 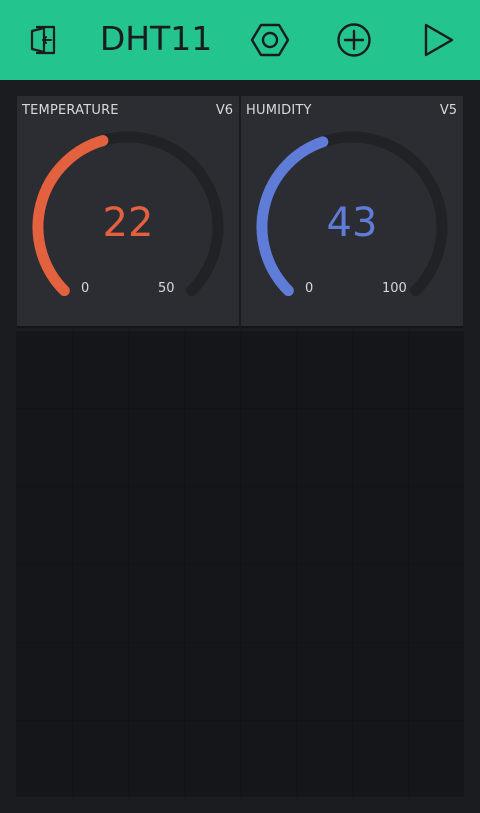 I want to click on exit-button, so click(x=42, y=40).